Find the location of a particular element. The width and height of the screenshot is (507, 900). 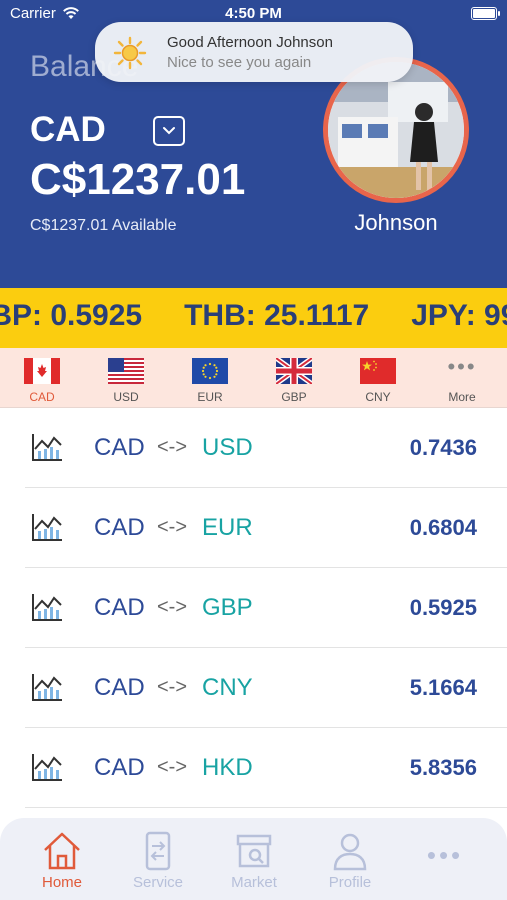

flag-item-cad: CAD is located at coordinates (42, 378).